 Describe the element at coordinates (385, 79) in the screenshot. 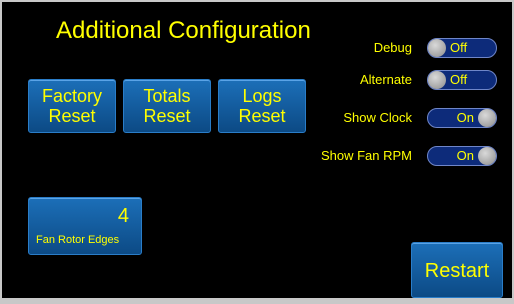

I see `alternate-label: Alternate` at that location.